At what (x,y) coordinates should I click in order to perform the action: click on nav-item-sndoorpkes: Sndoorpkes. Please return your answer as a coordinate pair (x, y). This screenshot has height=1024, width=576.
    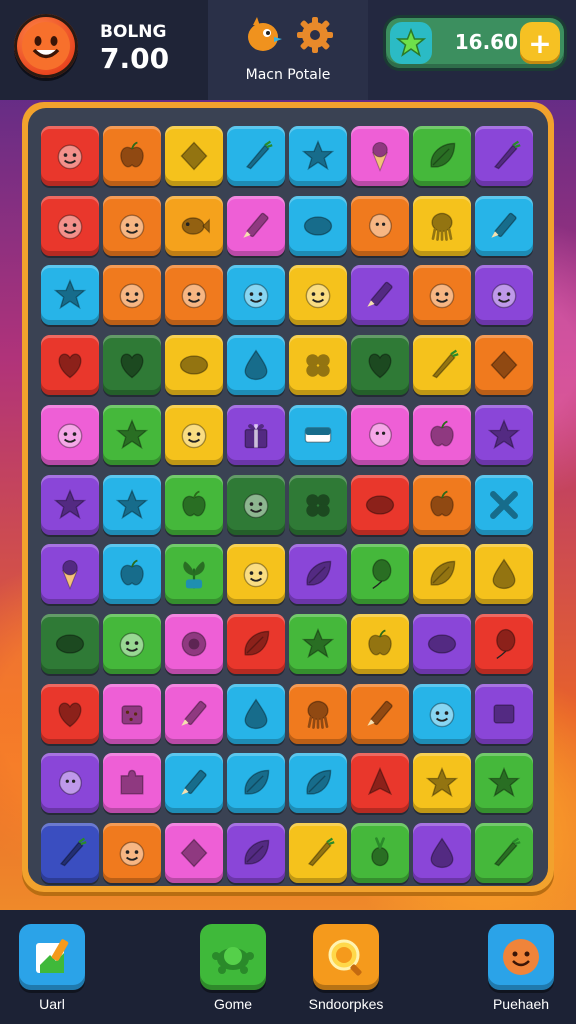
    Looking at the image, I should click on (346, 972).